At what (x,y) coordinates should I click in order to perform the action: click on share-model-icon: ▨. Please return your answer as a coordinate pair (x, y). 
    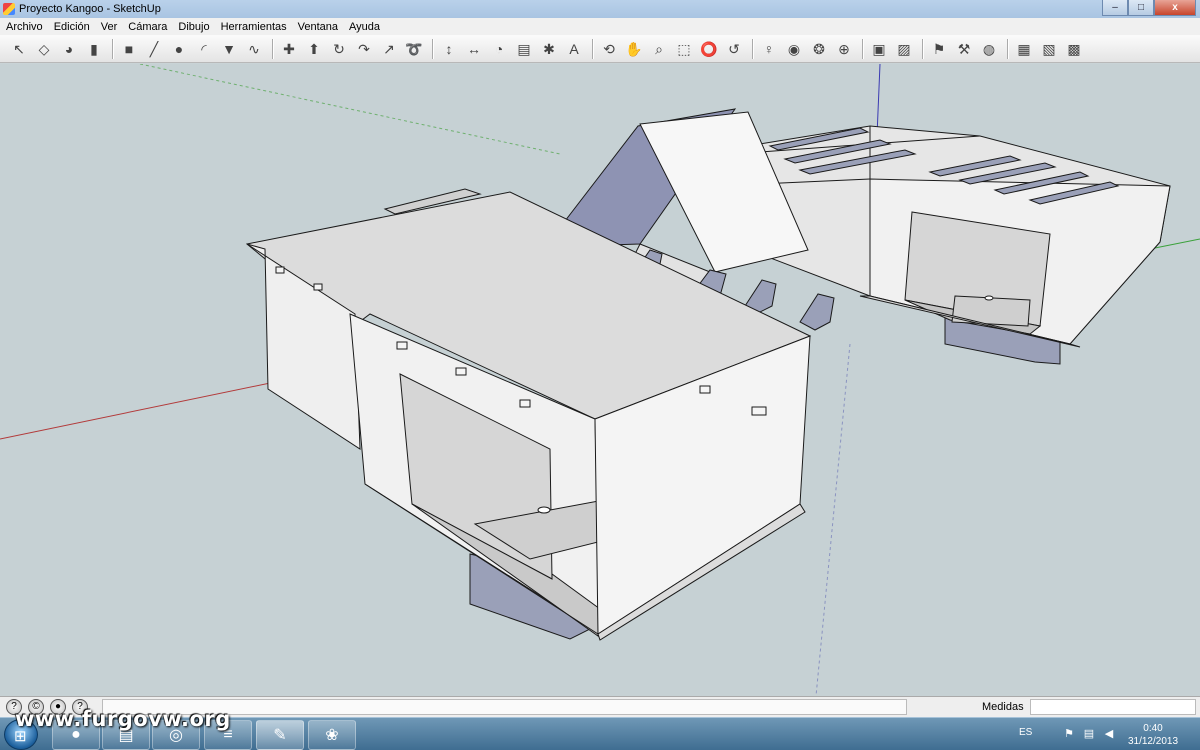
    Looking at the image, I should click on (904, 49).